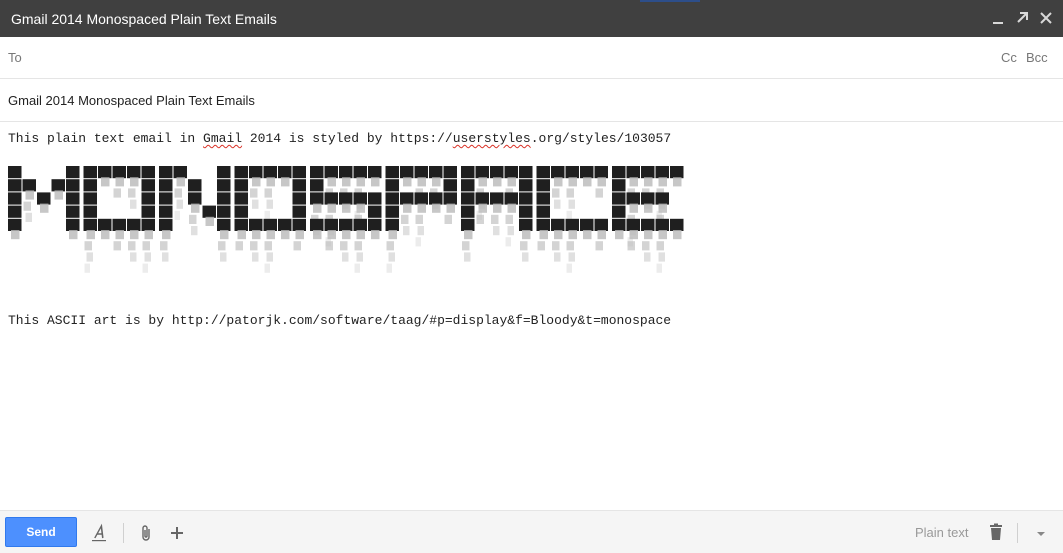 This screenshot has width=1063, height=553. I want to click on to-input, so click(502, 58).